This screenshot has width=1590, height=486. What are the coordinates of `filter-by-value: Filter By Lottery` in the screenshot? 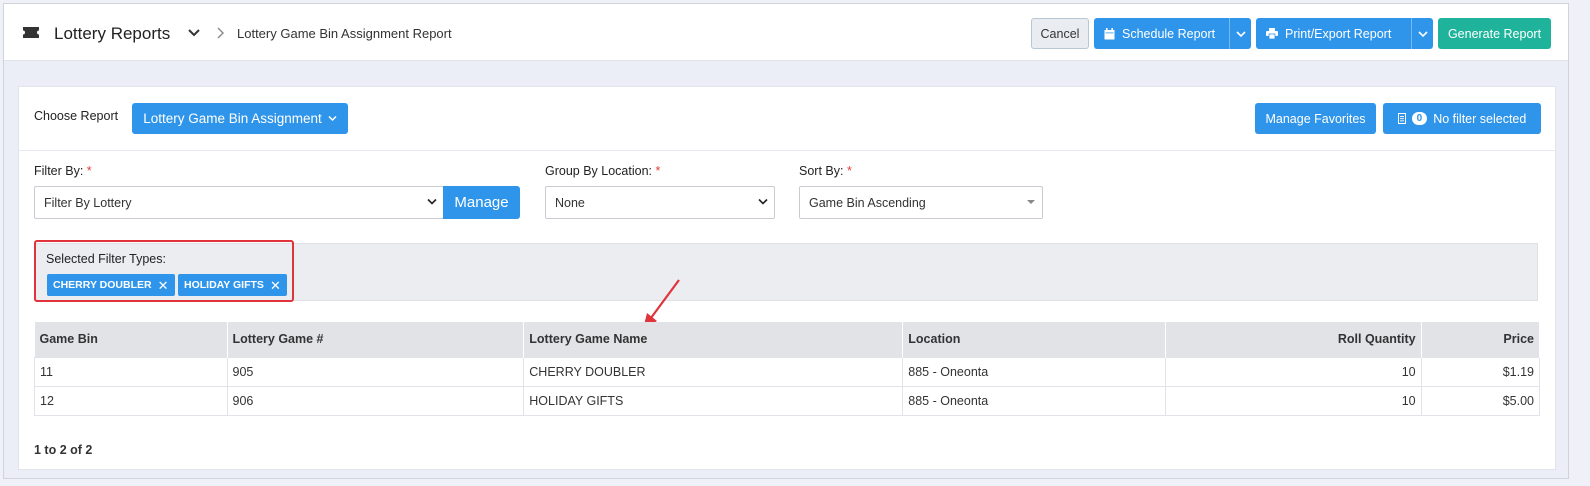 It's located at (88, 202).